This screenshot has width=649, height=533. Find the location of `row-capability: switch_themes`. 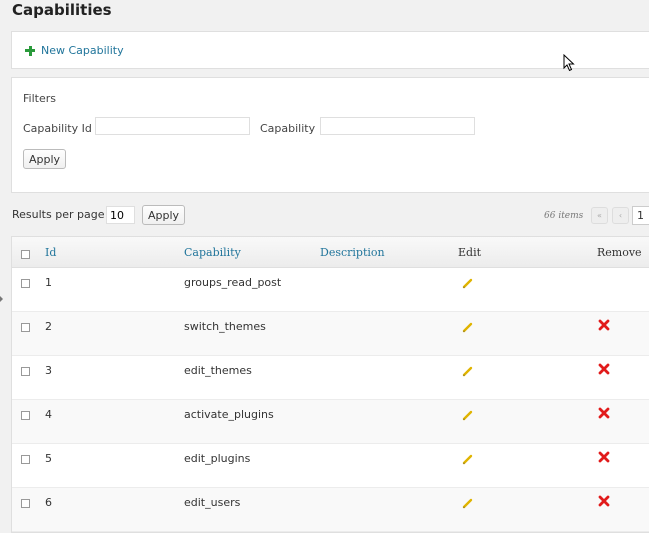

row-capability: switch_themes is located at coordinates (225, 326).